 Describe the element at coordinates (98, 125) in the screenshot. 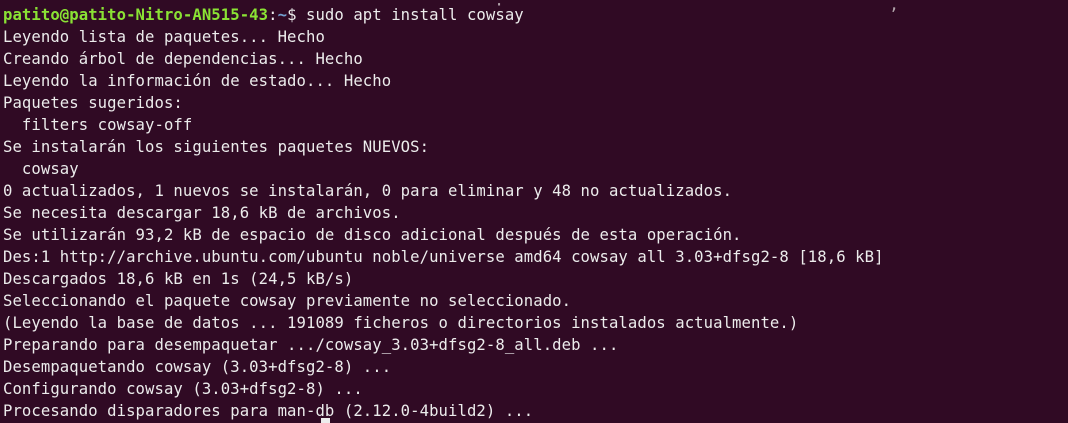

I see `output-line: filters cowsay-off` at that location.